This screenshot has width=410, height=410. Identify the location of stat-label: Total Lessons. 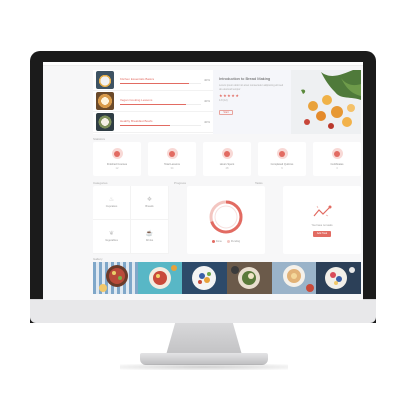
(172, 164).